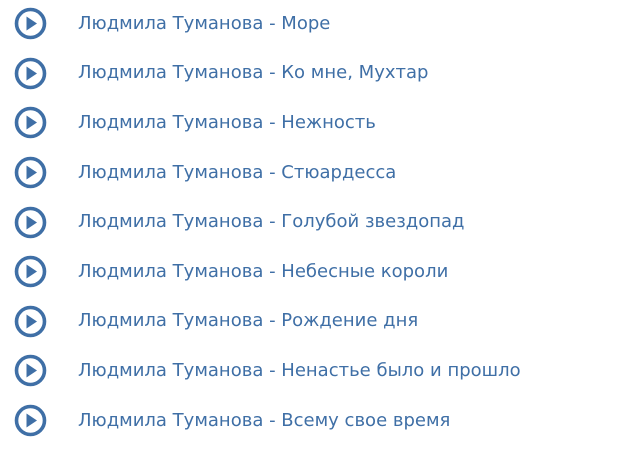 This screenshot has height=456, width=621. Describe the element at coordinates (253, 73) in the screenshot. I see `track-title: Людмила Туманова - Ко мне, Мухтар` at that location.